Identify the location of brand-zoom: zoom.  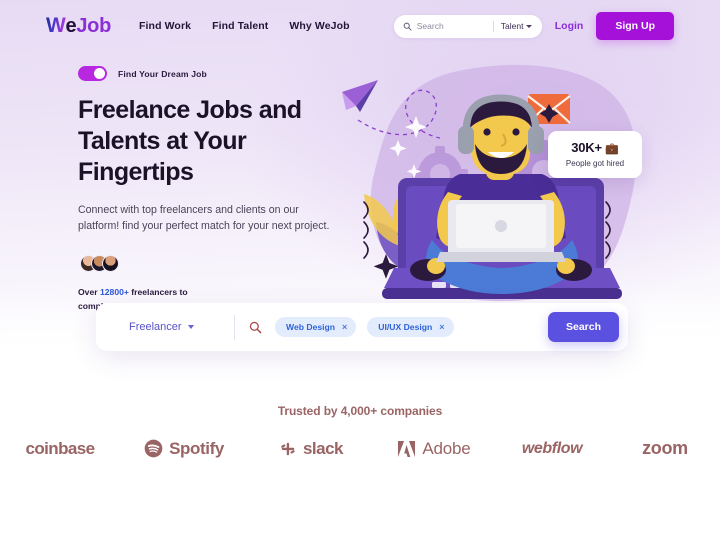
(665, 448).